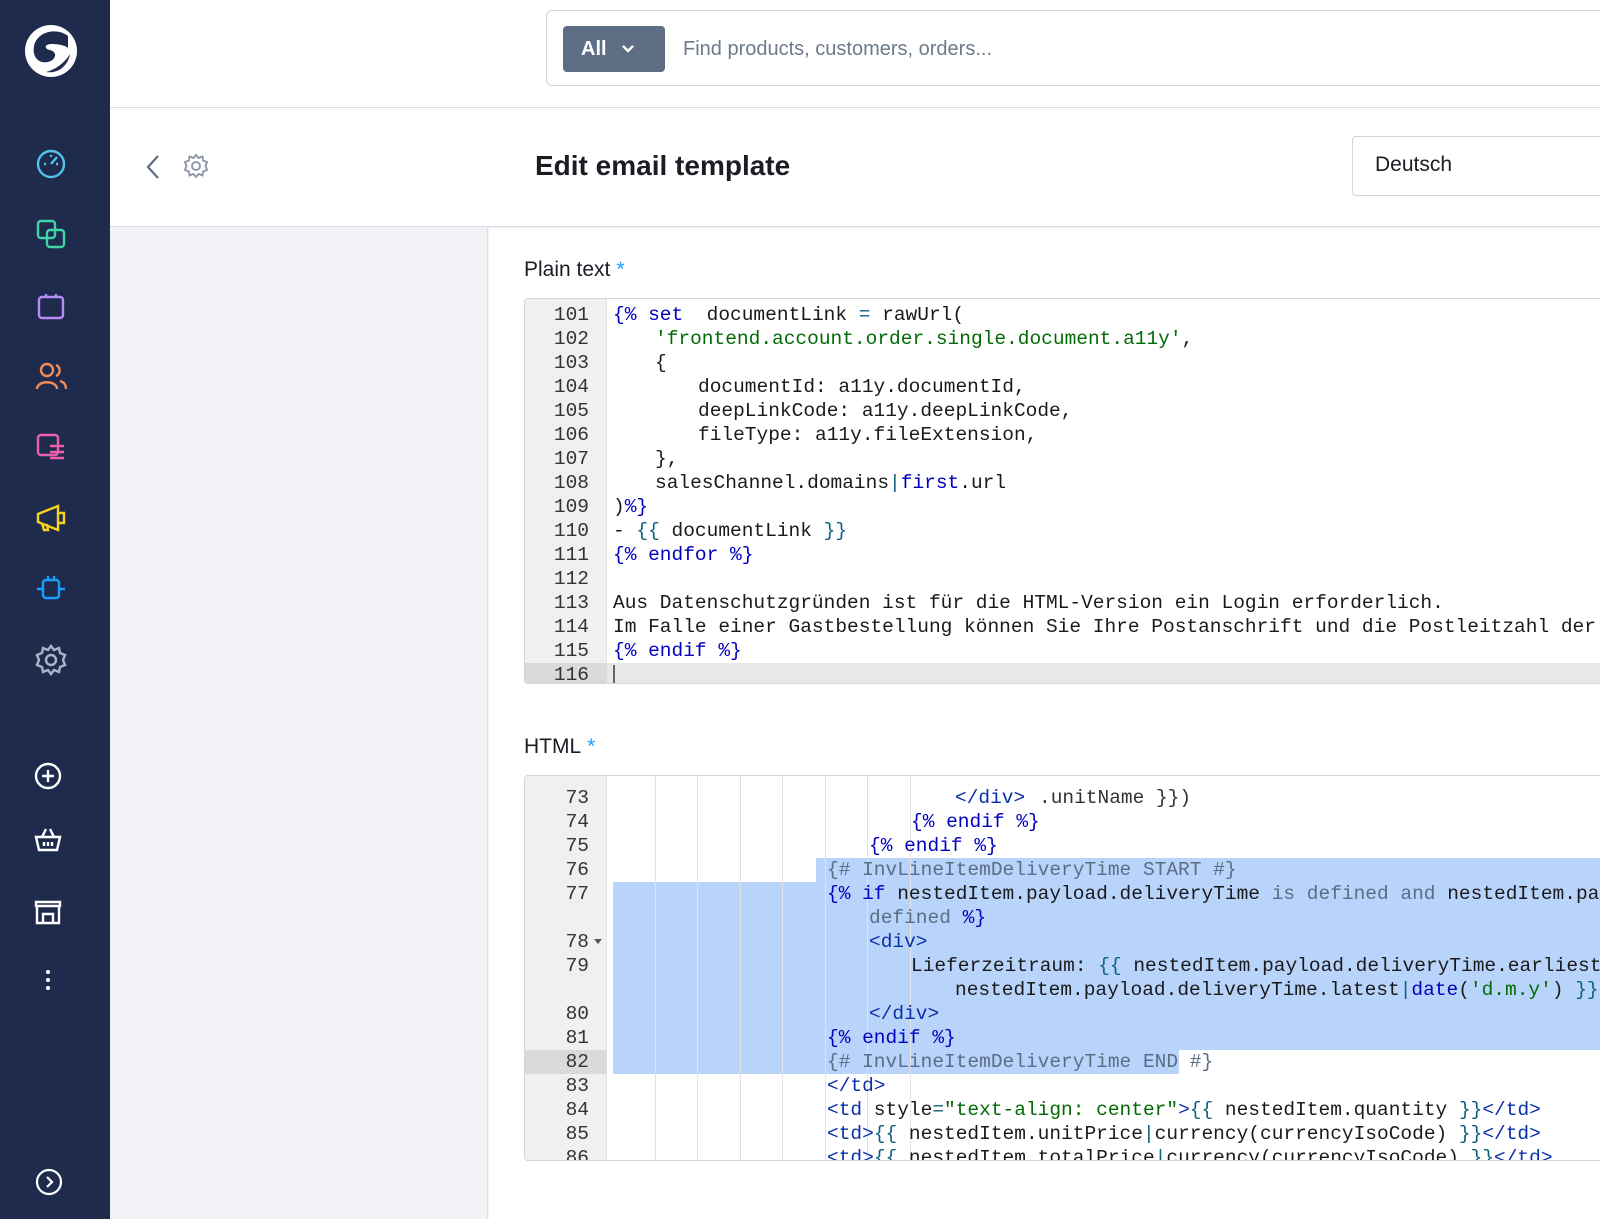 Image resolution: width=1600 pixels, height=1219 pixels. Describe the element at coordinates (571, 459) in the screenshot. I see `line-number: 107` at that location.